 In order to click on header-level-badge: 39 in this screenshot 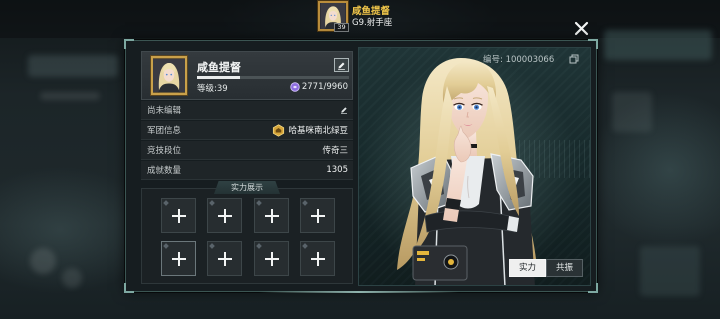, I will do `click(341, 27)`.